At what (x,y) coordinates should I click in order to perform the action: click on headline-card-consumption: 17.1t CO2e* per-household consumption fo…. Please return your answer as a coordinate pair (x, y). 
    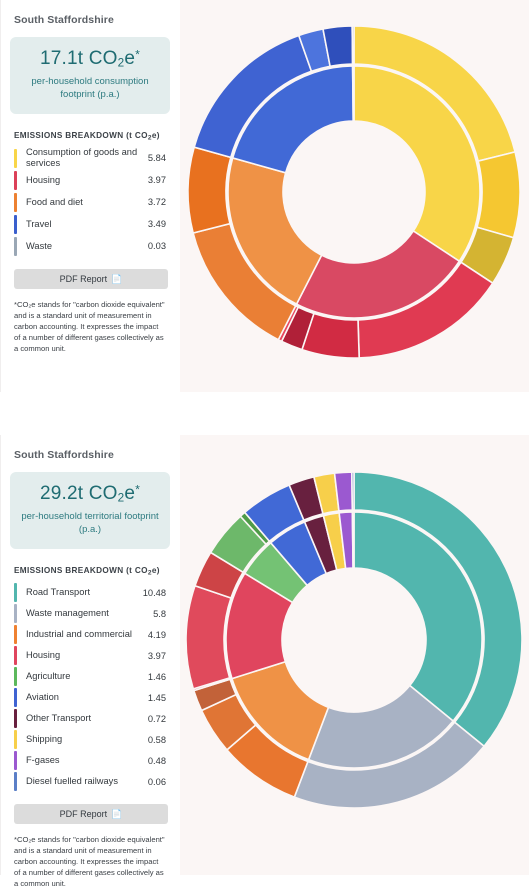
    Looking at the image, I should click on (90, 75).